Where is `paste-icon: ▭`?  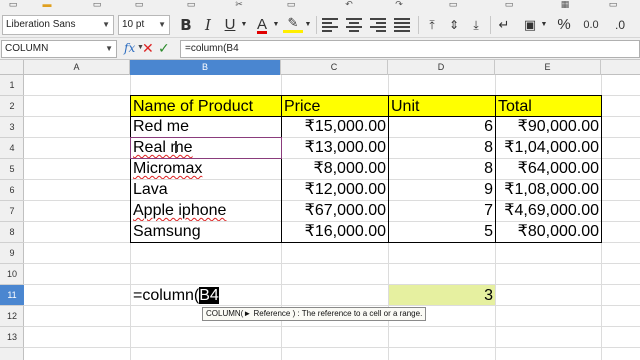
paste-icon: ▭ is located at coordinates (291, 4).